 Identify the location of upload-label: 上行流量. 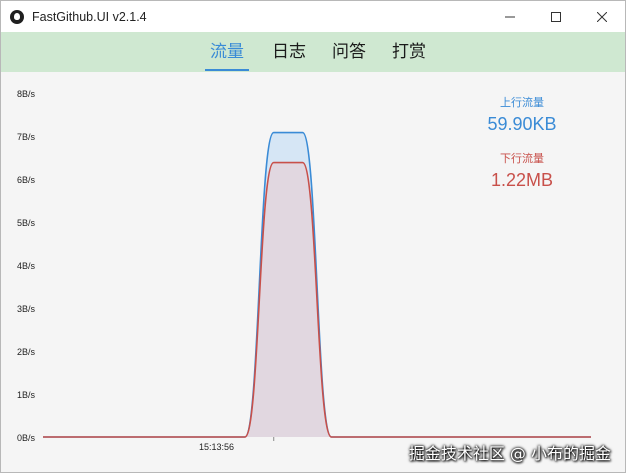
(522, 102).